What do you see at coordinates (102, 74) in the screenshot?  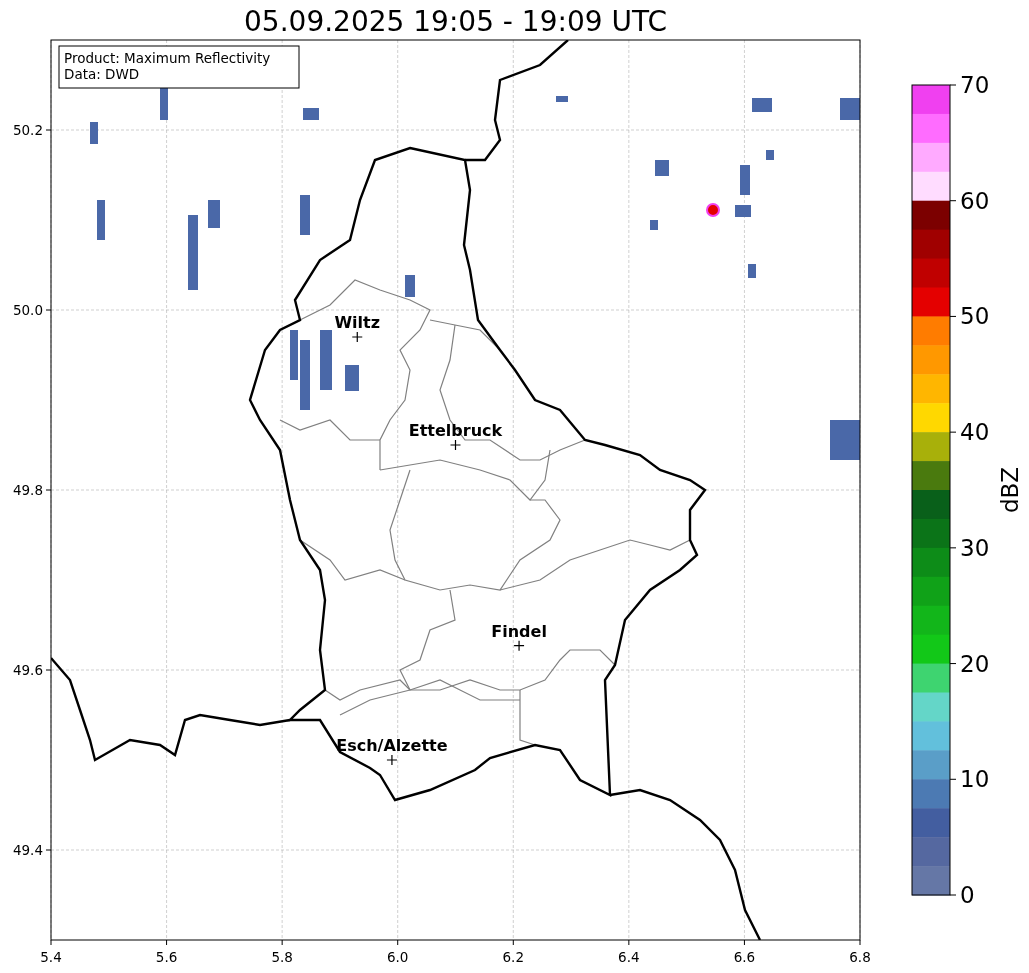 I see `legend-text: Data: DWD` at bounding box center [102, 74].